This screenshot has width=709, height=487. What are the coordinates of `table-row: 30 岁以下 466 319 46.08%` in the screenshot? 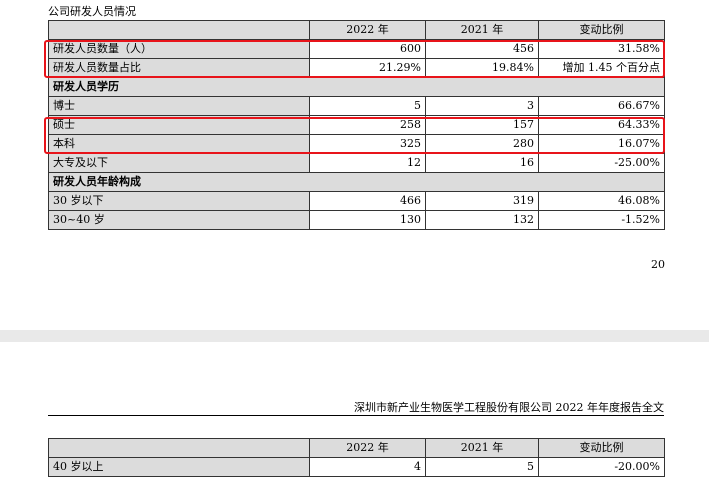 It's located at (356, 201).